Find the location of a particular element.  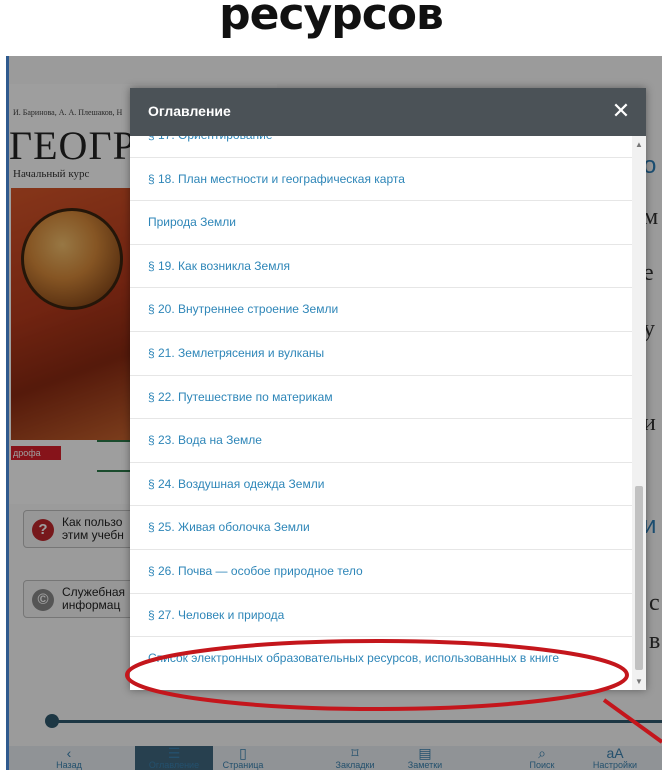

modal-title: Оглавление is located at coordinates (189, 111).